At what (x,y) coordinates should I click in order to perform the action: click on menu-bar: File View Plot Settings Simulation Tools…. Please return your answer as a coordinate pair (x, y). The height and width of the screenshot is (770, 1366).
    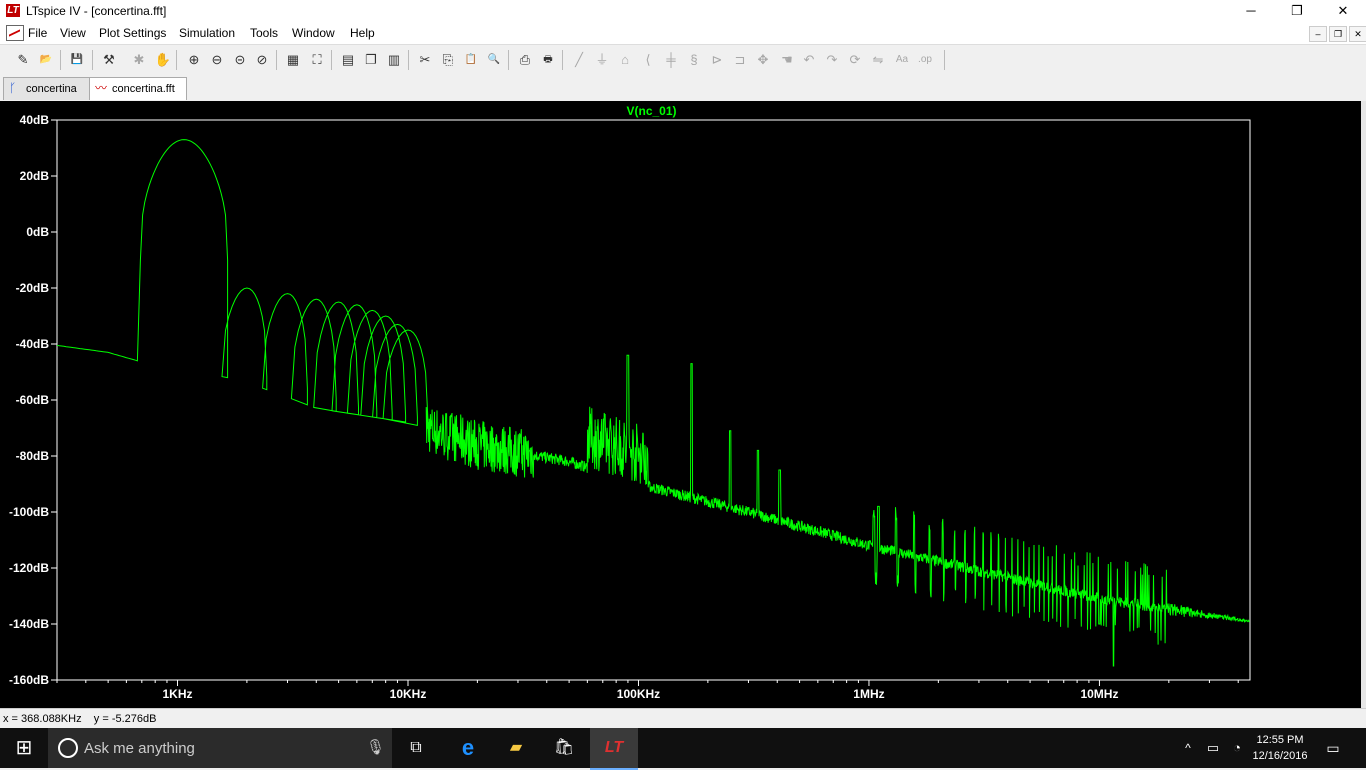
    Looking at the image, I should click on (683, 33).